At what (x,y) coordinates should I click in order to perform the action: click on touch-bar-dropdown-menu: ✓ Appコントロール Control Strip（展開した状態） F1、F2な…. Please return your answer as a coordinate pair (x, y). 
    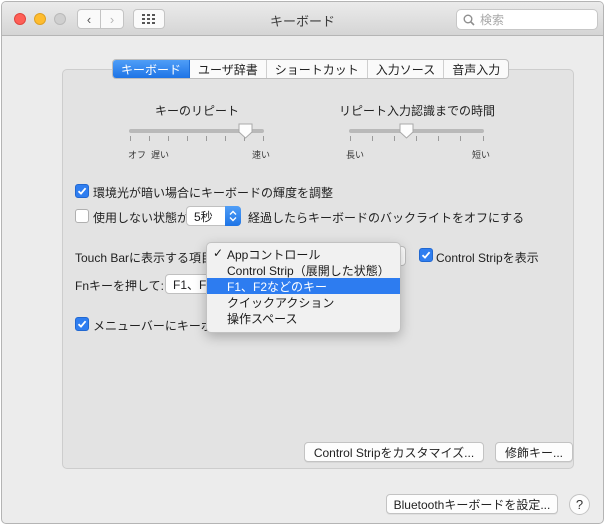
    Looking at the image, I should click on (303, 287).